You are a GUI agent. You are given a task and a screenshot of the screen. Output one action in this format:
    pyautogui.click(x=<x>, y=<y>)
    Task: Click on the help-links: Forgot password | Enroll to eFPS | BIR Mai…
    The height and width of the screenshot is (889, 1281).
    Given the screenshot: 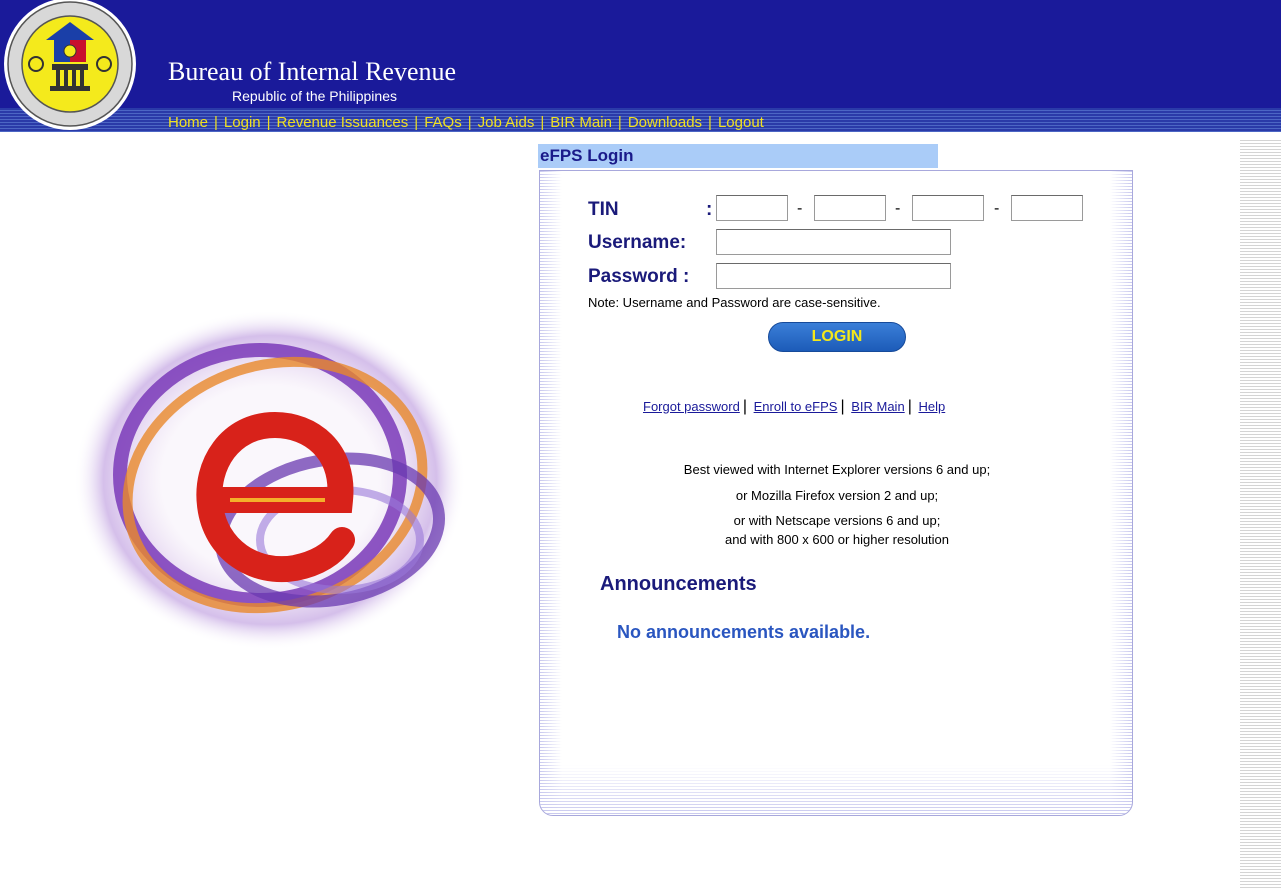 What is the action you would take?
    pyautogui.click(x=794, y=407)
    